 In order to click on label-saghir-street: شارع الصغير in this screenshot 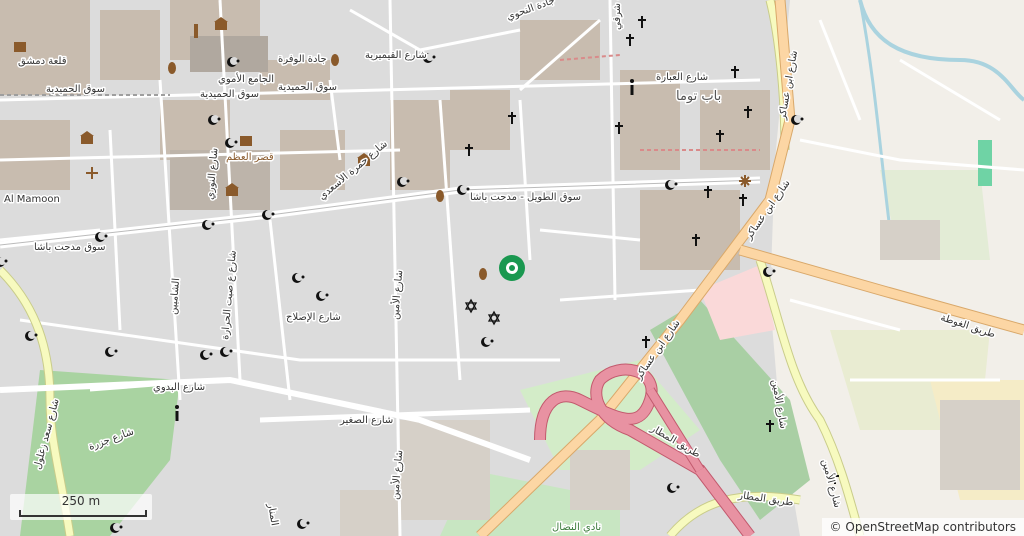, I will do `click(366, 420)`.